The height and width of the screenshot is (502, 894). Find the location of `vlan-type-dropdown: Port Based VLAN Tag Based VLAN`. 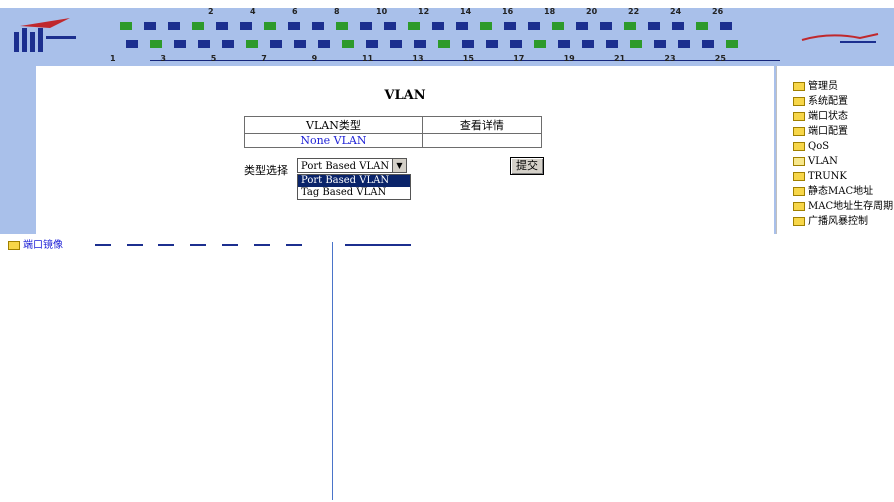

vlan-type-dropdown: Port Based VLAN Tag Based VLAN is located at coordinates (354, 187).